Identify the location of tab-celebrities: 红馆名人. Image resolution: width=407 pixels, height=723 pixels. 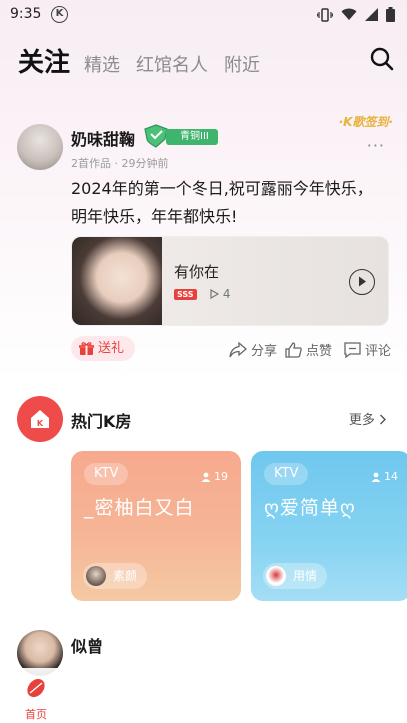
(172, 64).